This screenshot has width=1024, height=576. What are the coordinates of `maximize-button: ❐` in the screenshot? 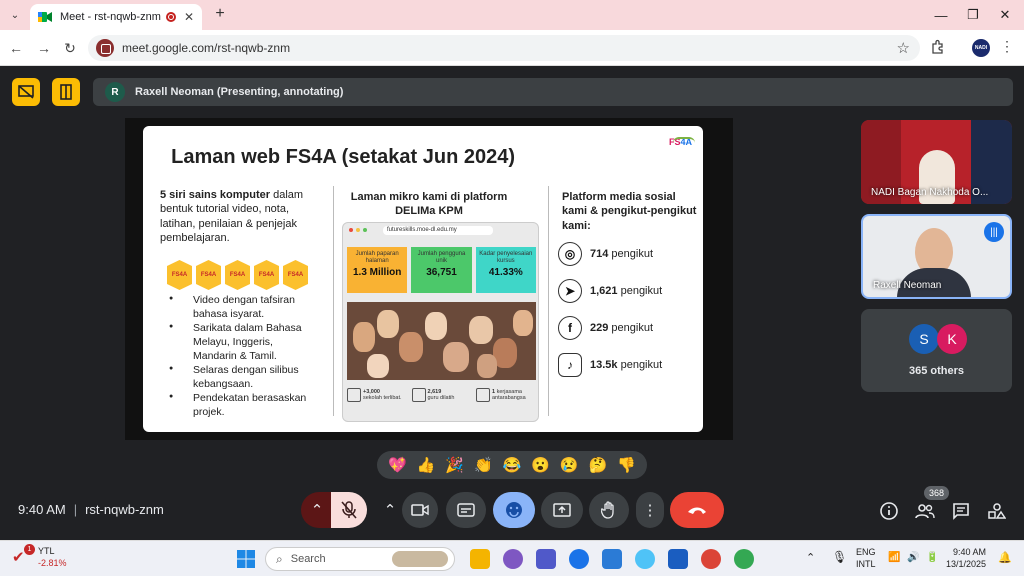 It's located at (973, 15).